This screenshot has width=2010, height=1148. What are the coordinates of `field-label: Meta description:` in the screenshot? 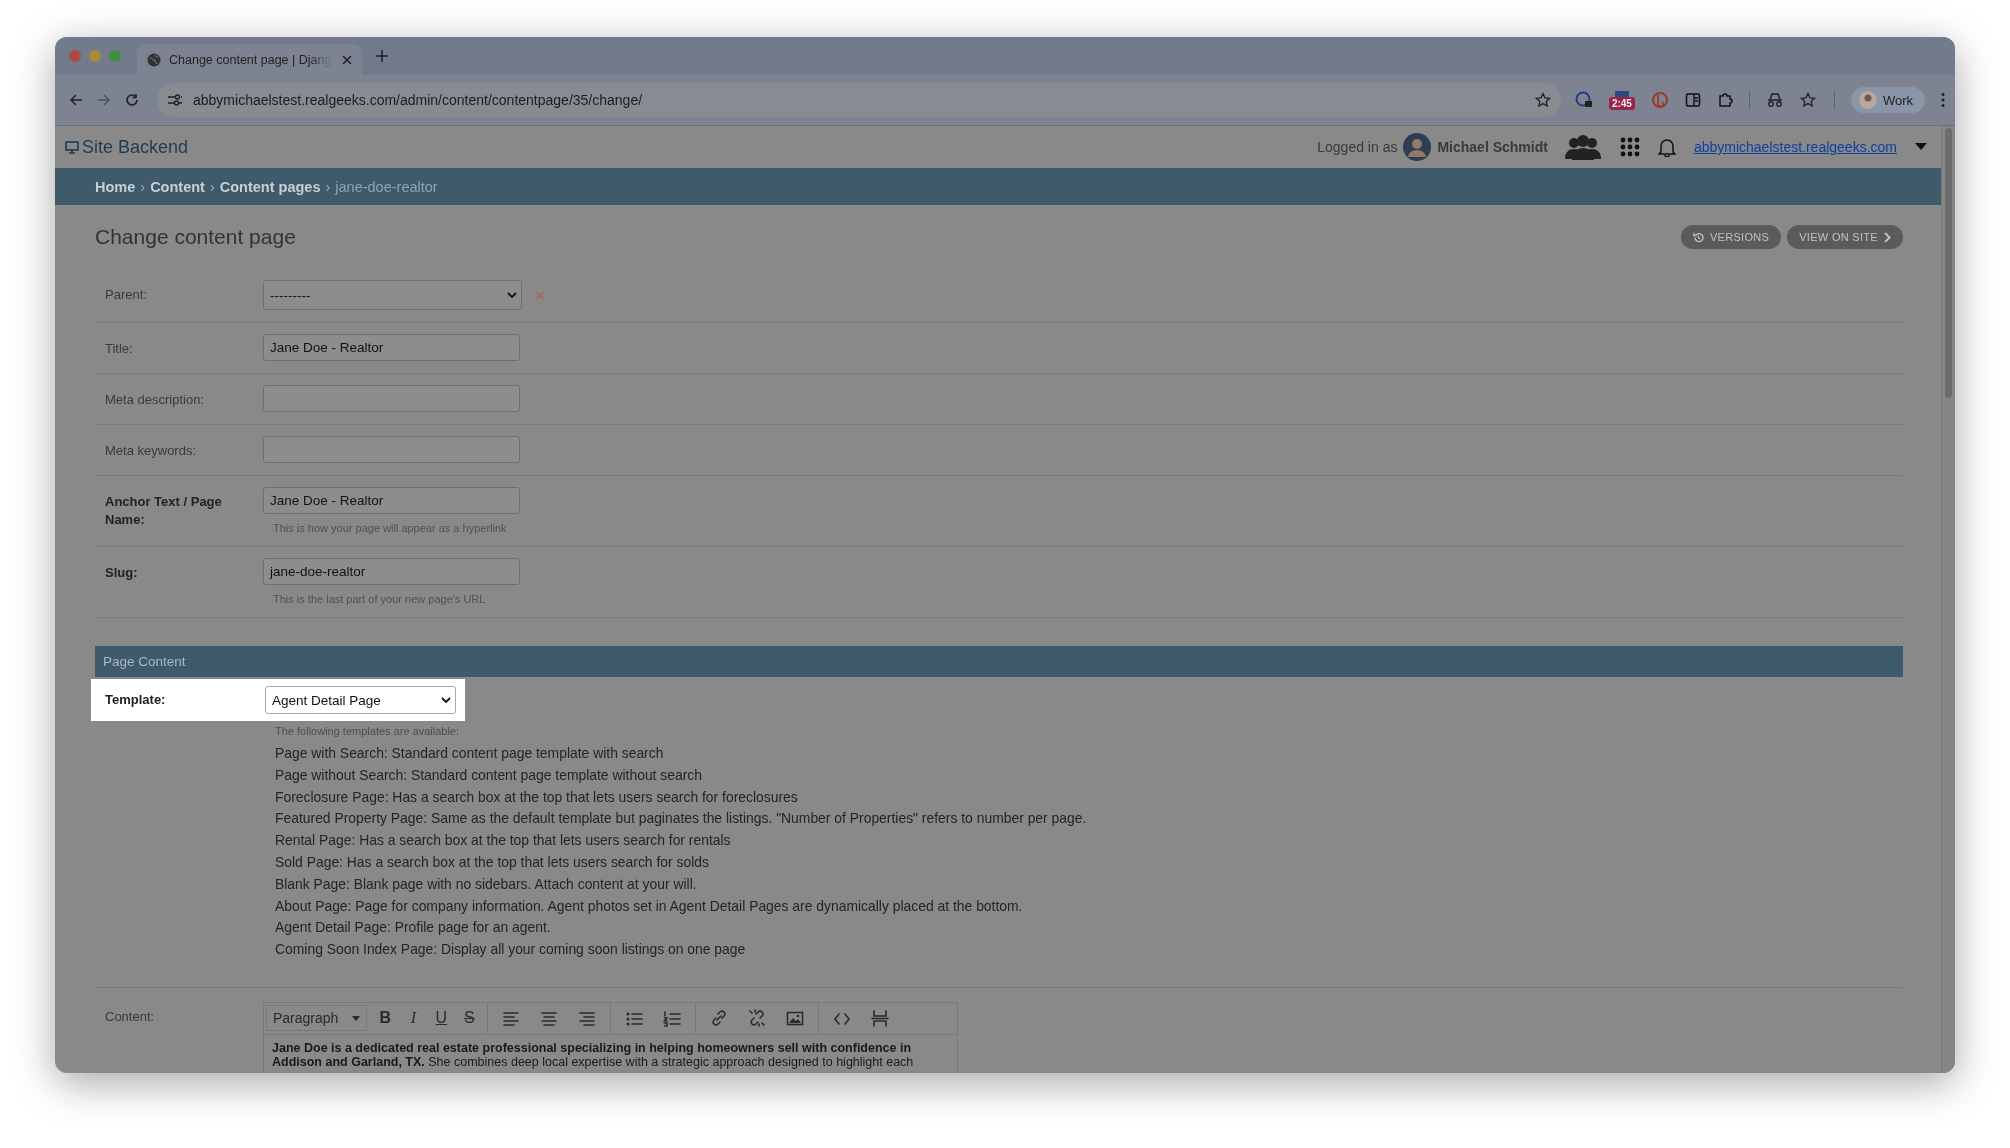 It's located at (155, 400).